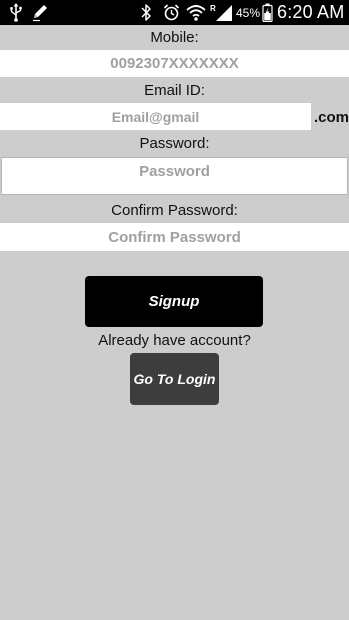  Describe the element at coordinates (174, 37) in the screenshot. I see `mobile-label: Mobile:` at that location.